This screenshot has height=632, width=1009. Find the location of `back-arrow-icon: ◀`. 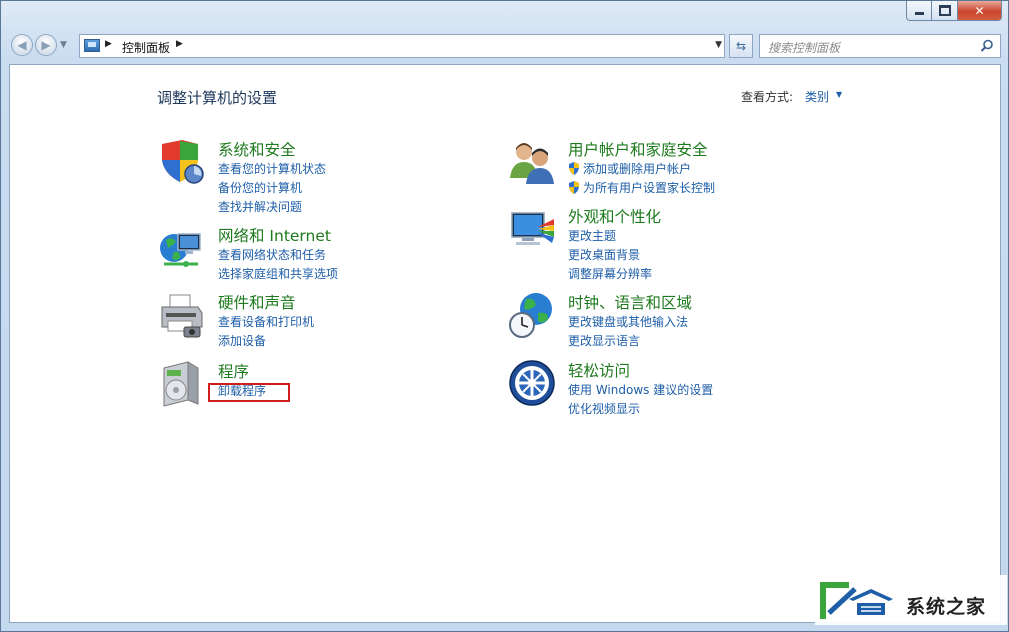

back-arrow-icon: ◀ is located at coordinates (22, 45).